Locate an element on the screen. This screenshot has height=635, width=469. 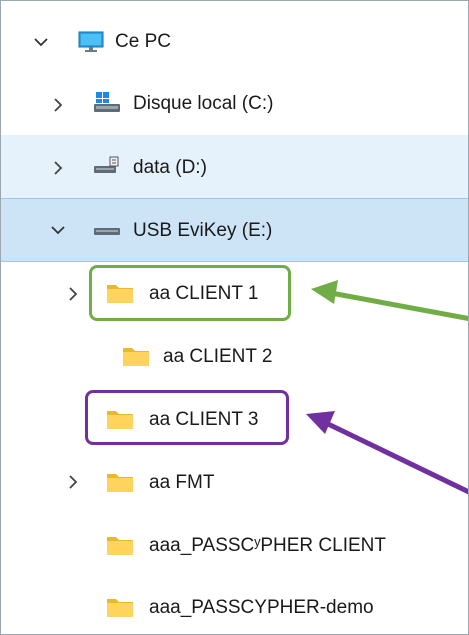
annotation-arrows is located at coordinates (387, 387).